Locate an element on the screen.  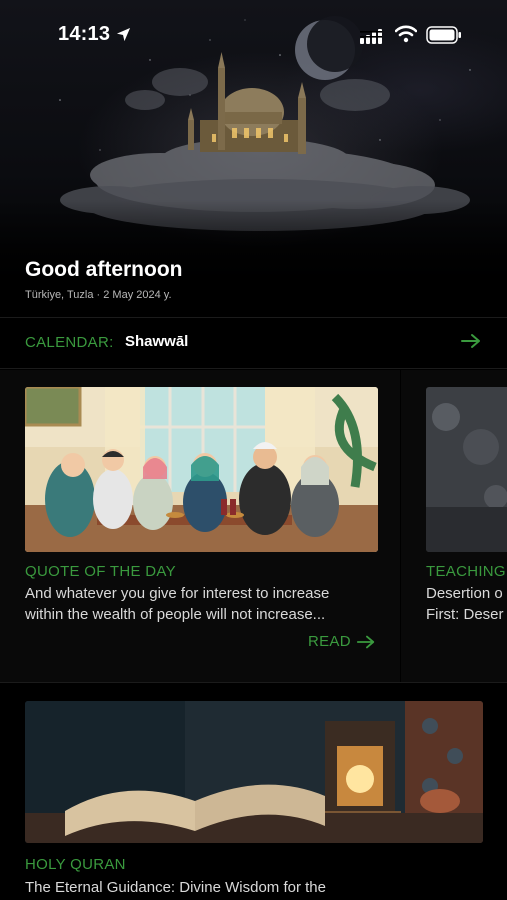
location-arrow-icon is located at coordinates (123, 34).